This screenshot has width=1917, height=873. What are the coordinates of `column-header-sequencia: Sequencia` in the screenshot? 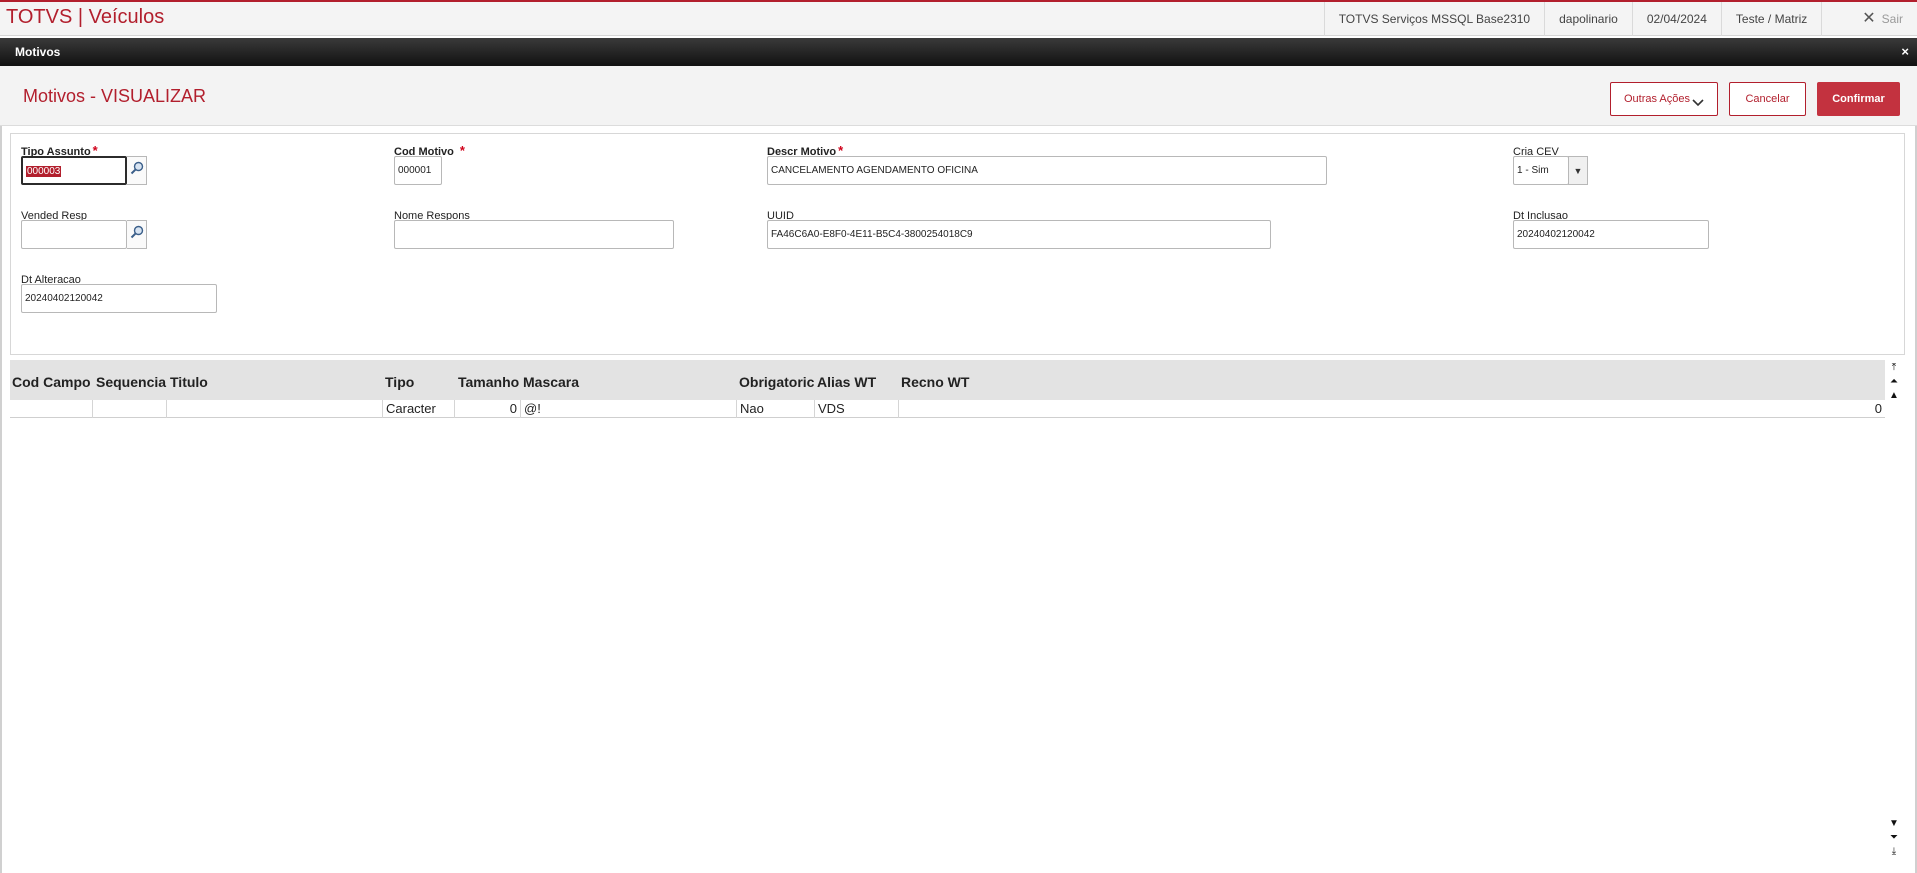 It's located at (131, 382).